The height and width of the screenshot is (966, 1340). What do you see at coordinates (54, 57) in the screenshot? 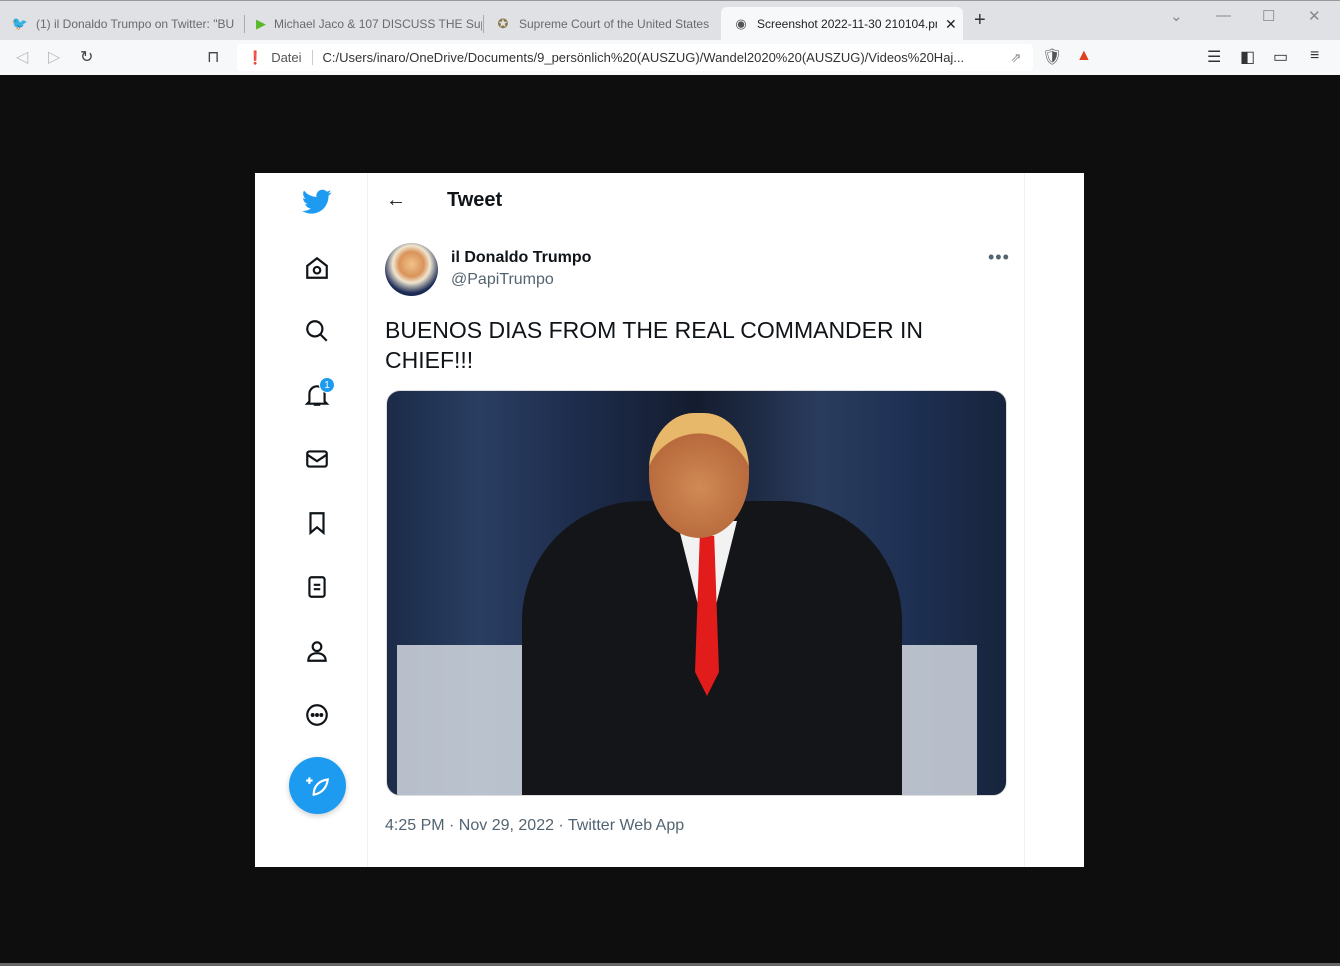
I see `forward-icon: ▷` at bounding box center [54, 57].